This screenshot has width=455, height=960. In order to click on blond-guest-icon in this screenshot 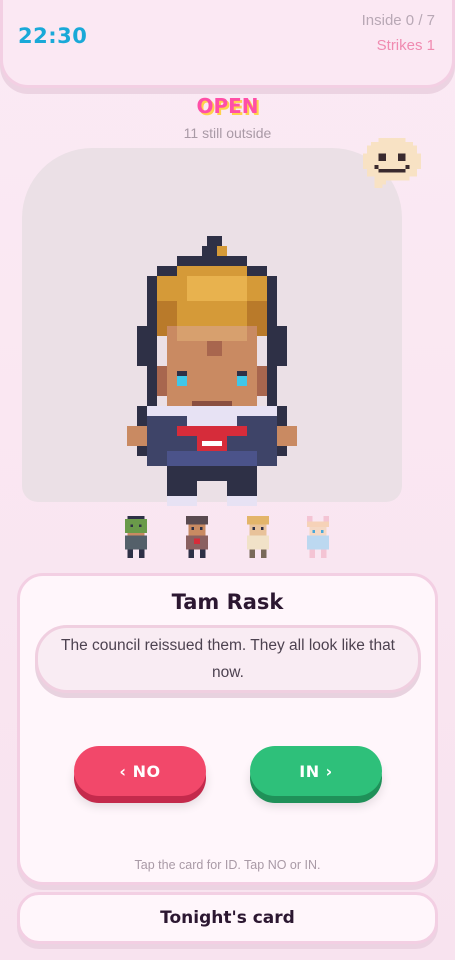, I will do `click(258, 537)`.